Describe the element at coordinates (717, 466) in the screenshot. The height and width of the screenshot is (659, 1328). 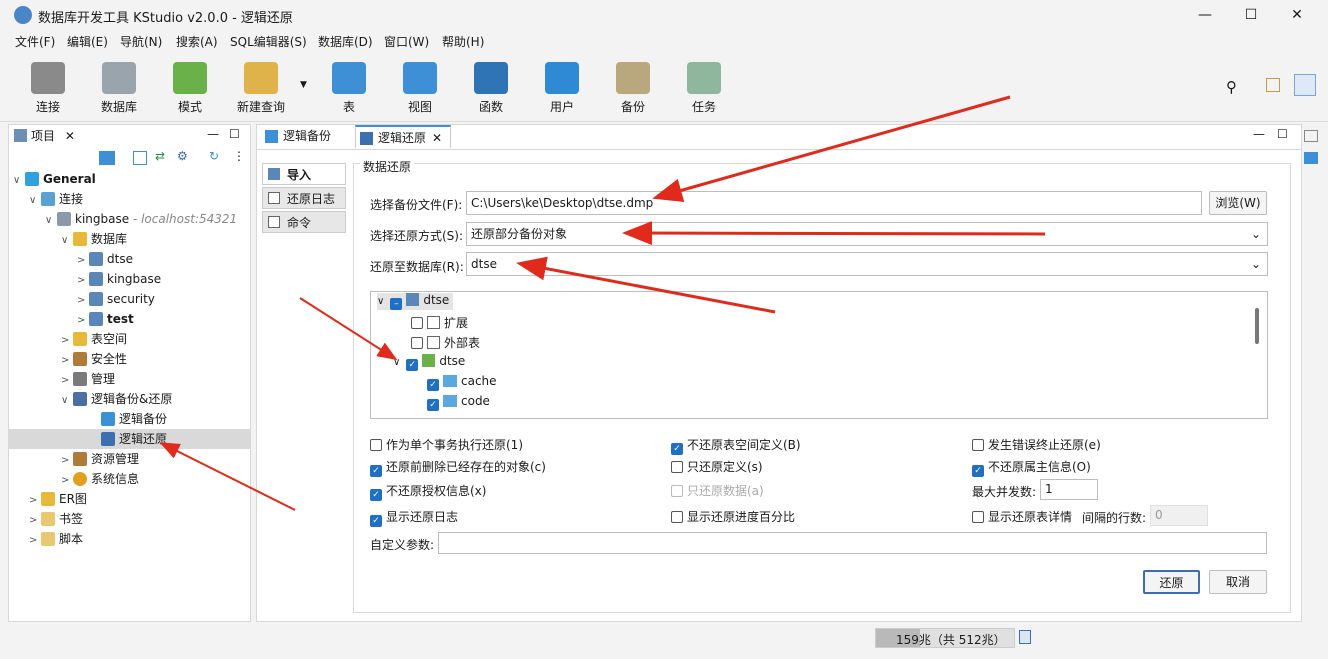
I see `option-schema-only: 只还原定义(s)` at that location.